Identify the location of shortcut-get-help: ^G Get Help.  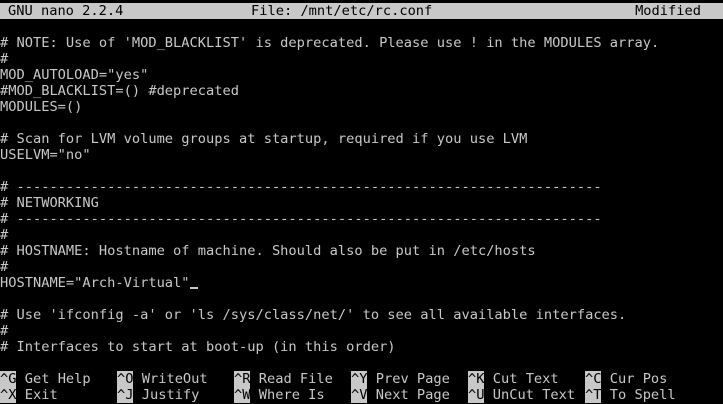
(45, 379).